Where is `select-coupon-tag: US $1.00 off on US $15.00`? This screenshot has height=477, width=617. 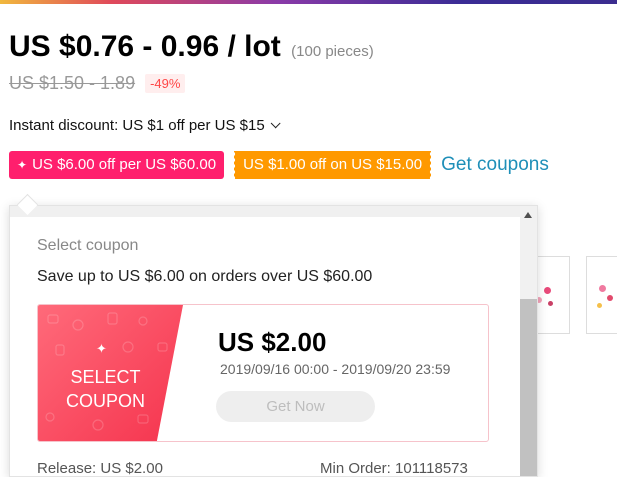
select-coupon-tag: US $1.00 off on US $15.00 is located at coordinates (333, 165).